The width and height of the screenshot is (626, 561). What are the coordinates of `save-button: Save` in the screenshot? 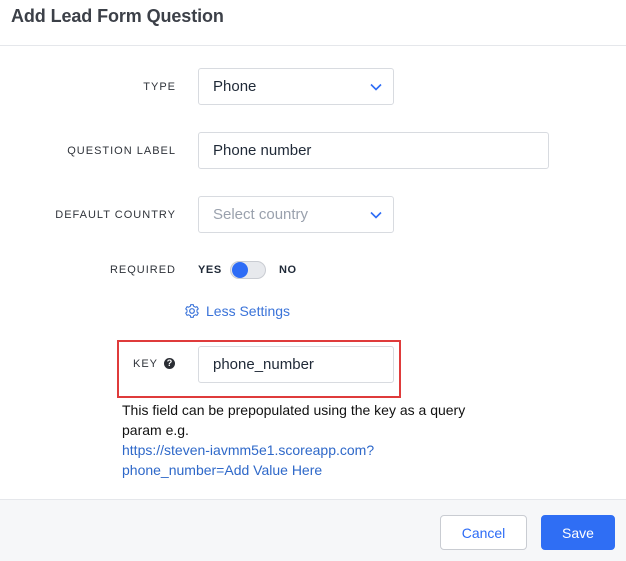 It's located at (578, 532).